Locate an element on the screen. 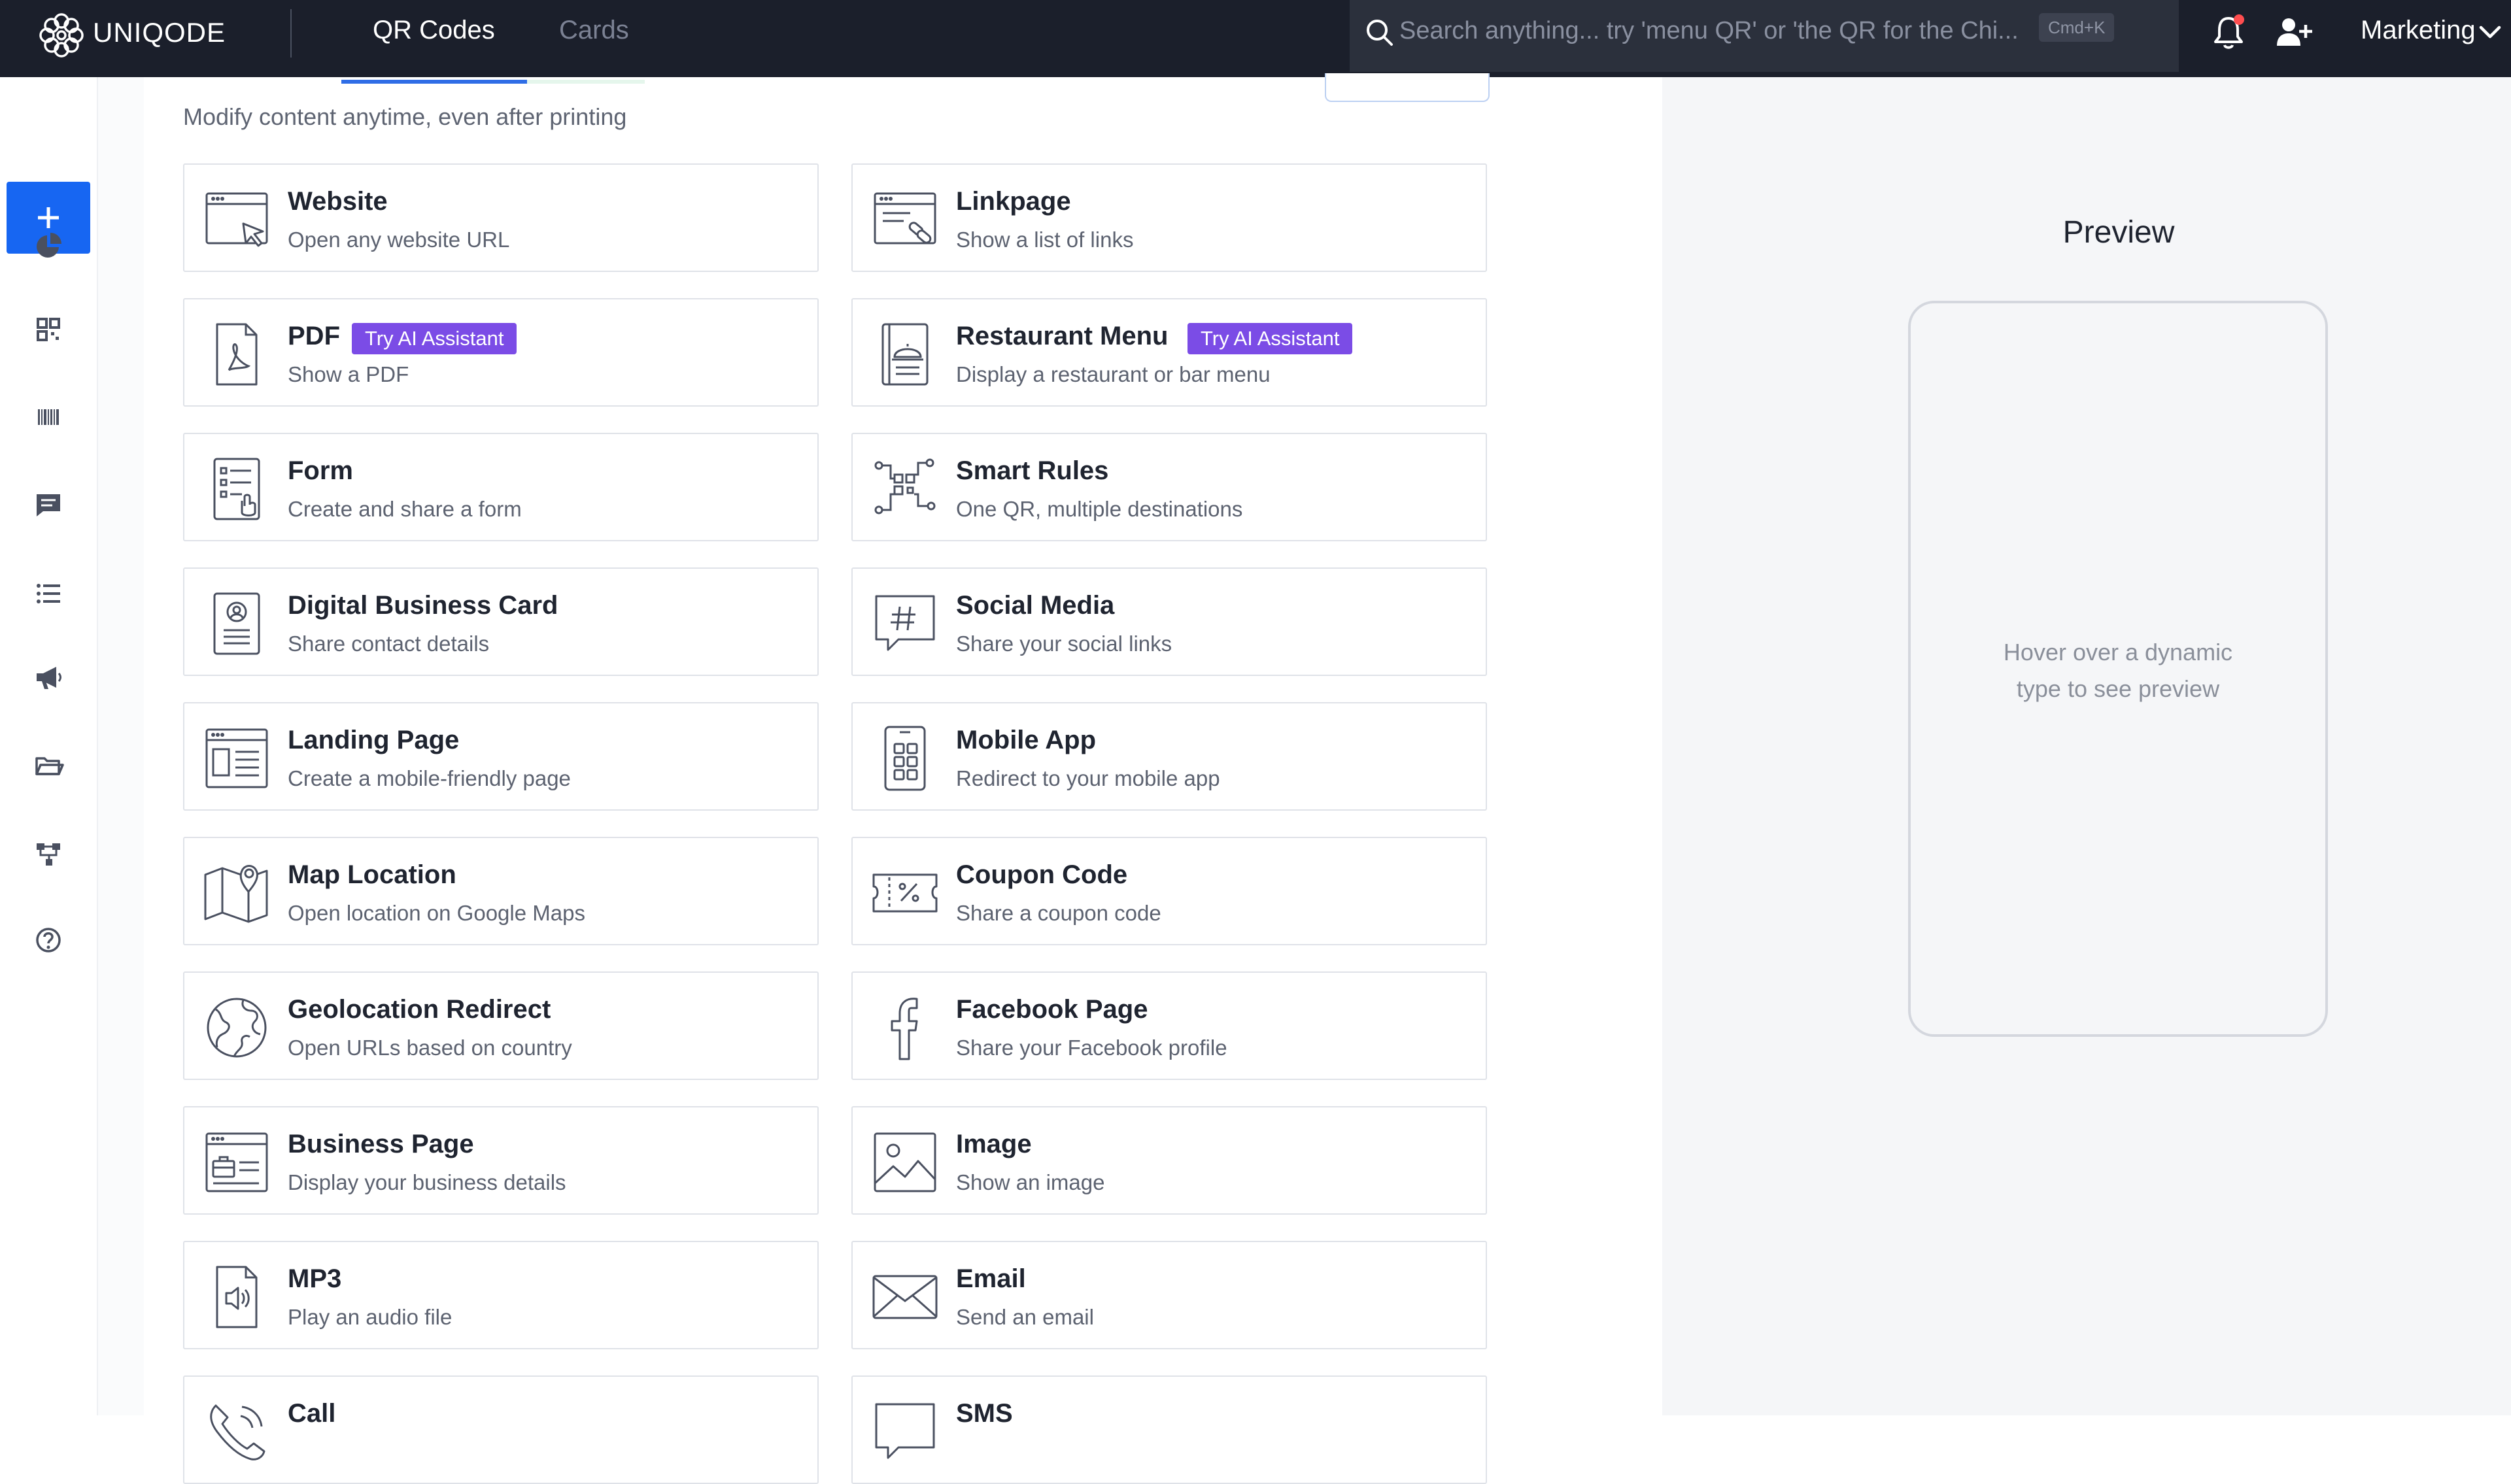  linkpage-icon is located at coordinates (905, 218).